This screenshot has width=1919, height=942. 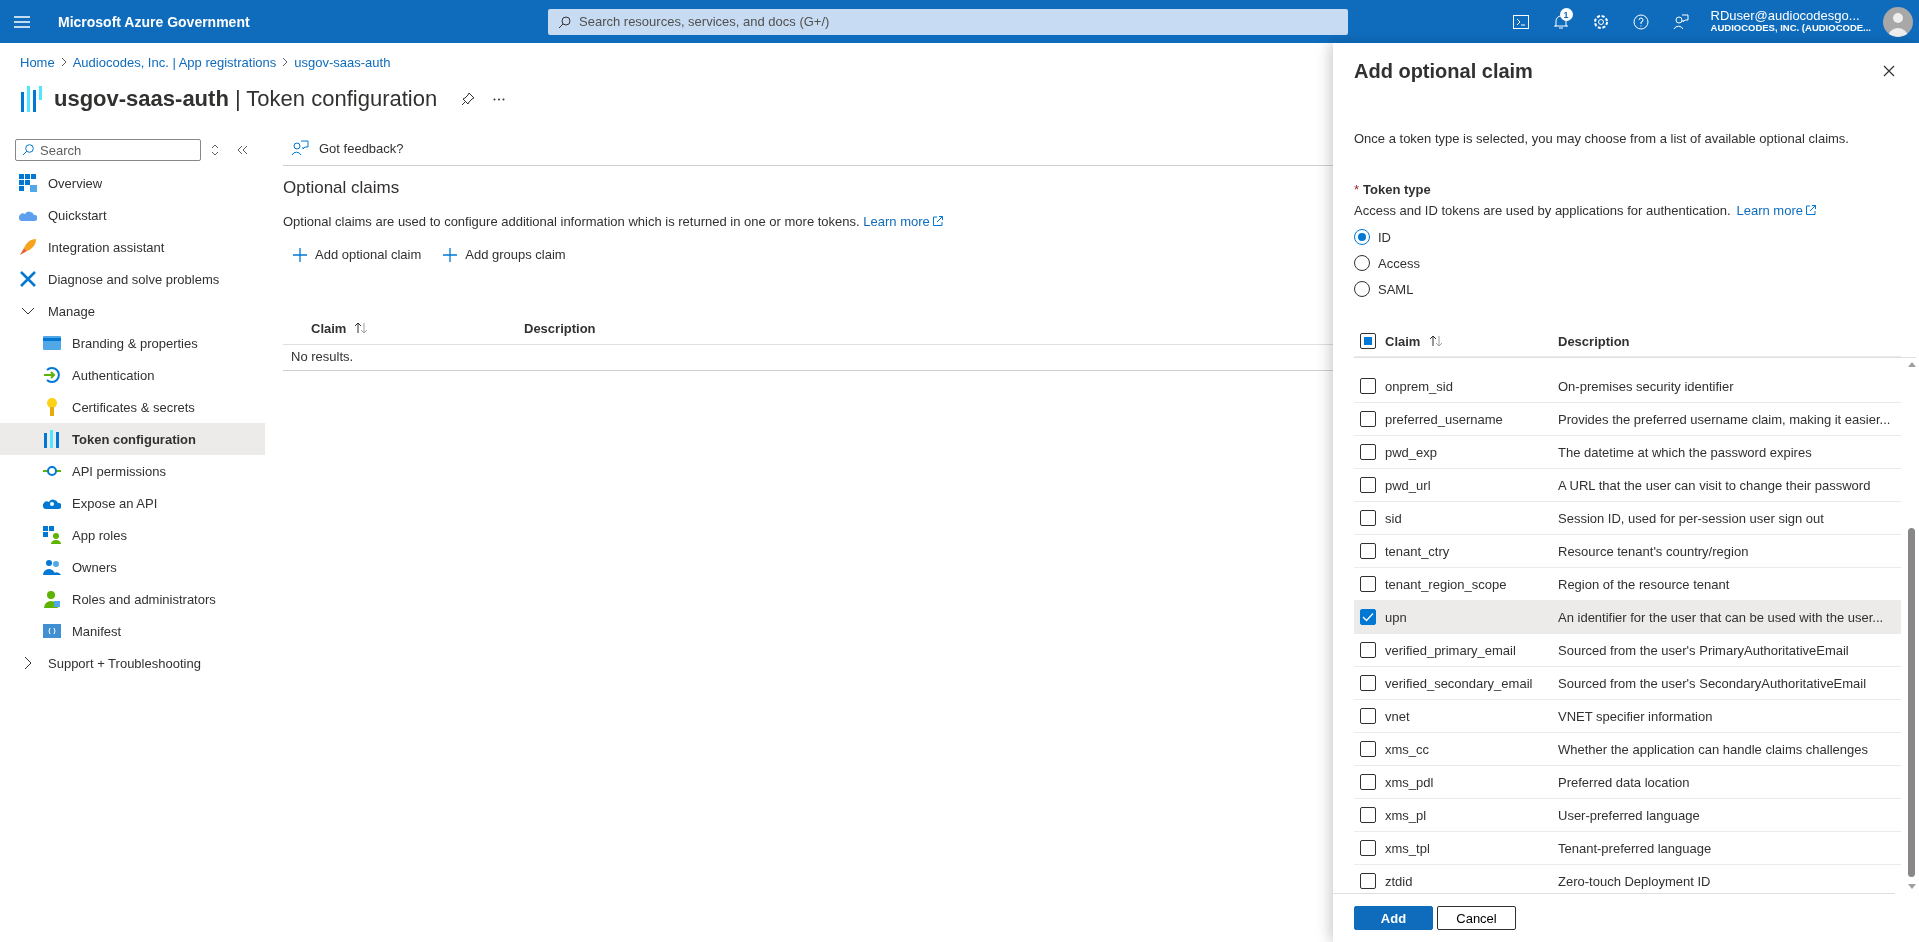 What do you see at coordinates (499, 99) in the screenshot?
I see `more-icon` at bounding box center [499, 99].